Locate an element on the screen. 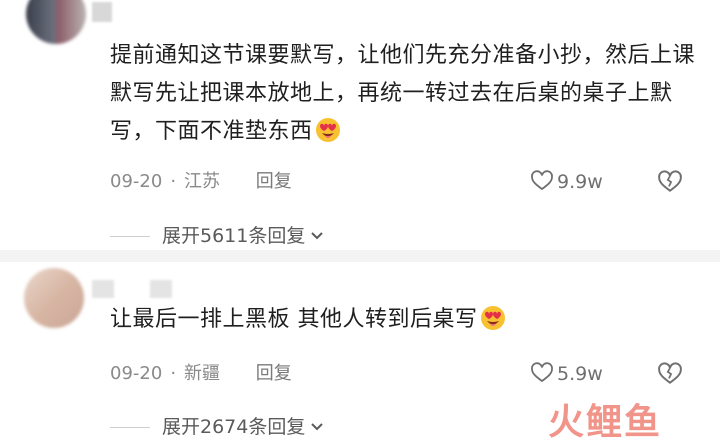 This screenshot has width=720, height=447. comment-location: 江苏 is located at coordinates (202, 181).